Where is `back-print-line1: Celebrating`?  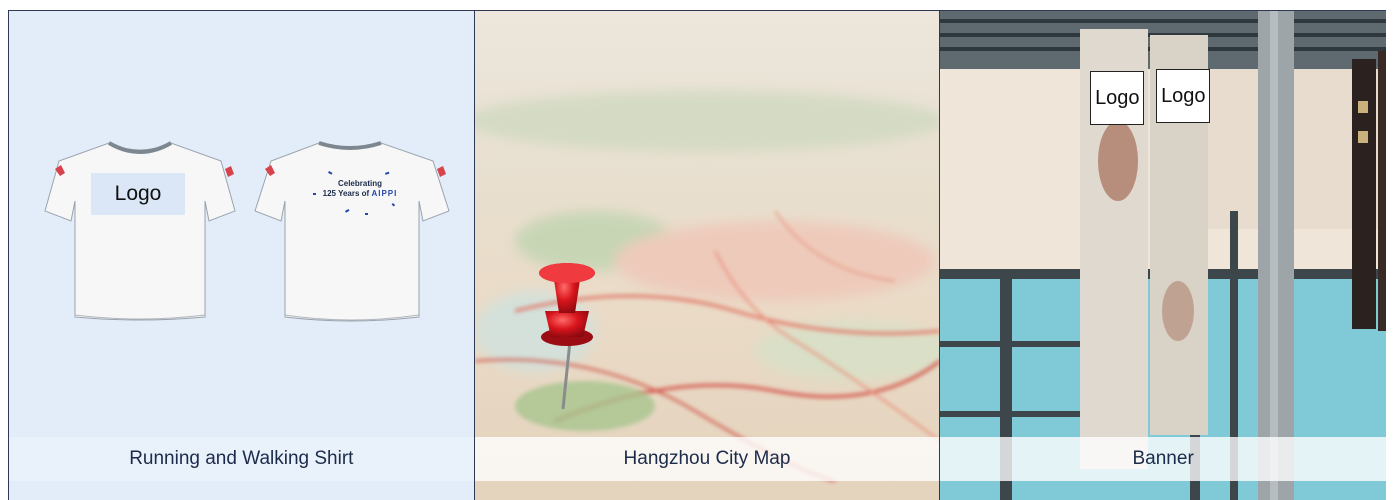
back-print-line1: Celebrating is located at coordinates (359, 183).